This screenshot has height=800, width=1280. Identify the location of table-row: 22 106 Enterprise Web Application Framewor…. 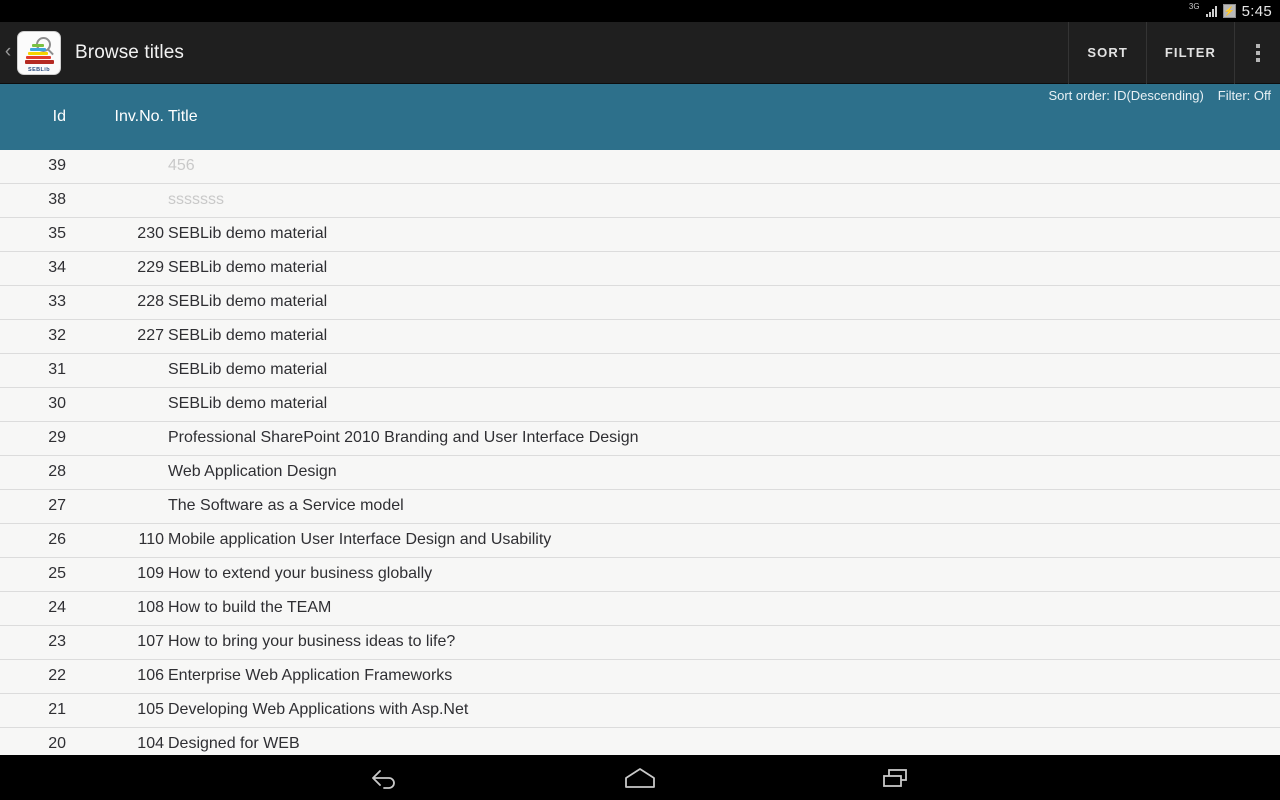
(640, 677).